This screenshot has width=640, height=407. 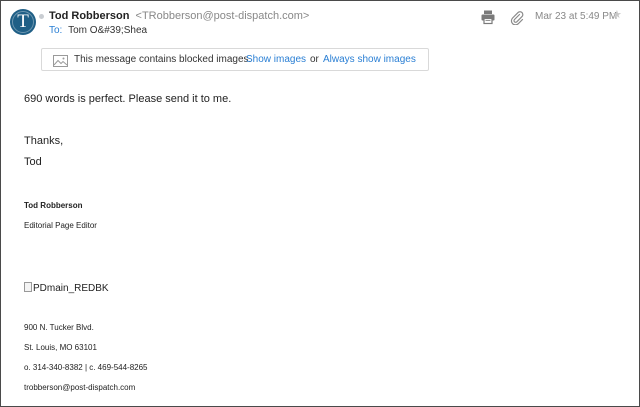 I want to click on recipient-line: To: Tom O&#39;Shea, so click(x=98, y=30).